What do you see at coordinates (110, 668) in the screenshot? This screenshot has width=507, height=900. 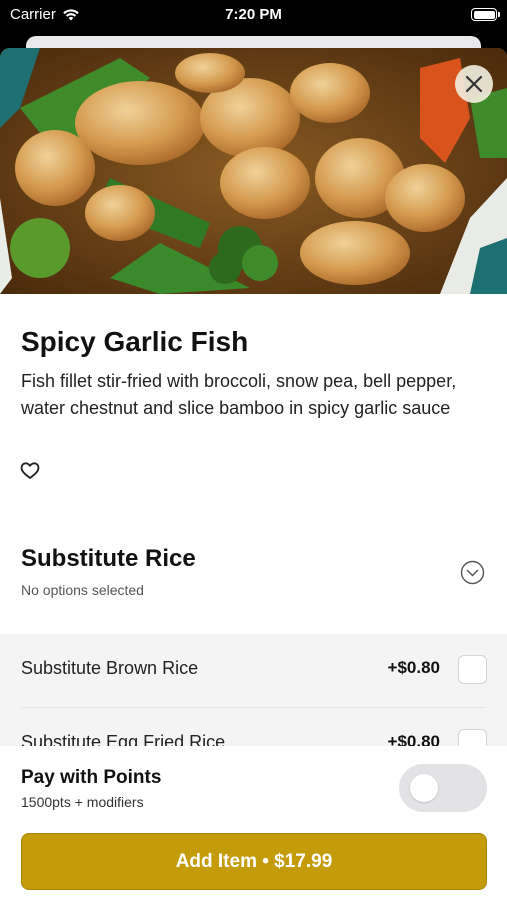 I see `option-label: Substitute Brown Rice` at bounding box center [110, 668].